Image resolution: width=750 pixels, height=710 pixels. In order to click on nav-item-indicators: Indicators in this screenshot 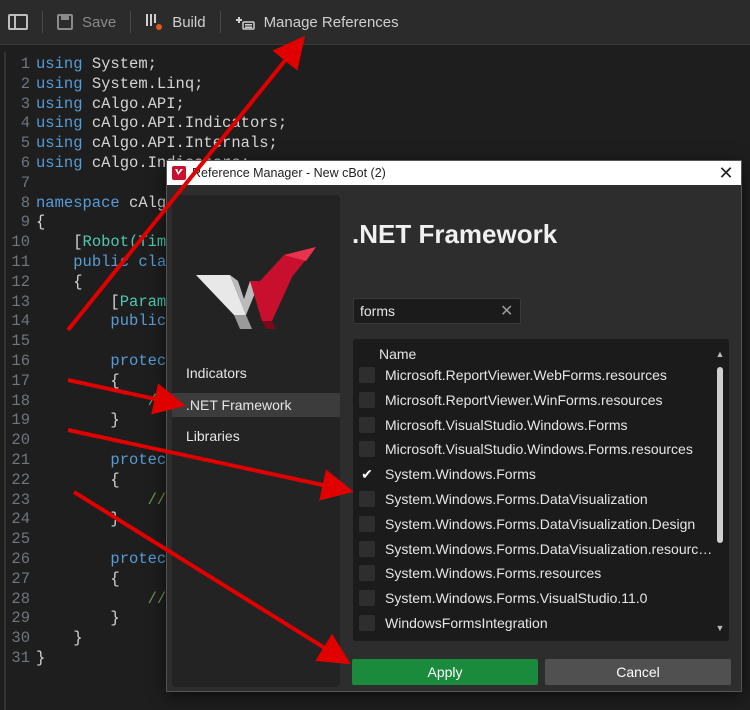, I will do `click(256, 373)`.